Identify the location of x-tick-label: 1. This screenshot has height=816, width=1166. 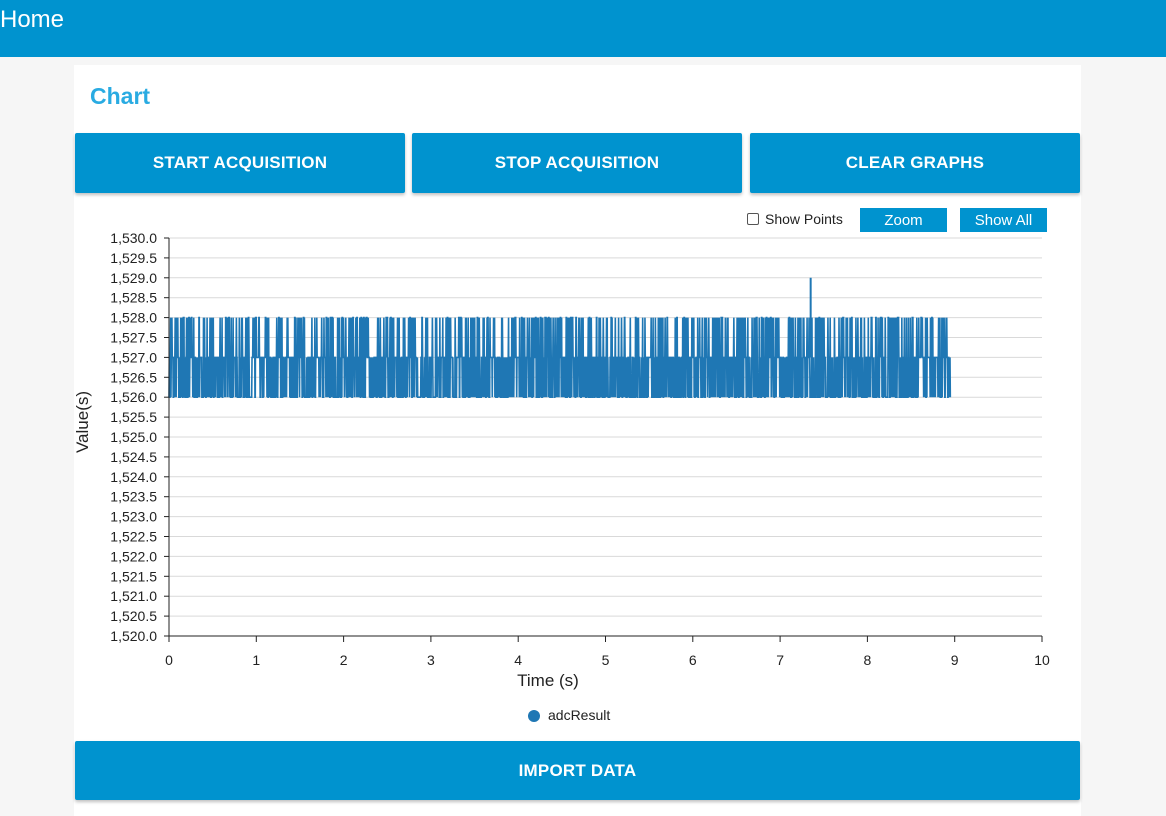
(256, 660).